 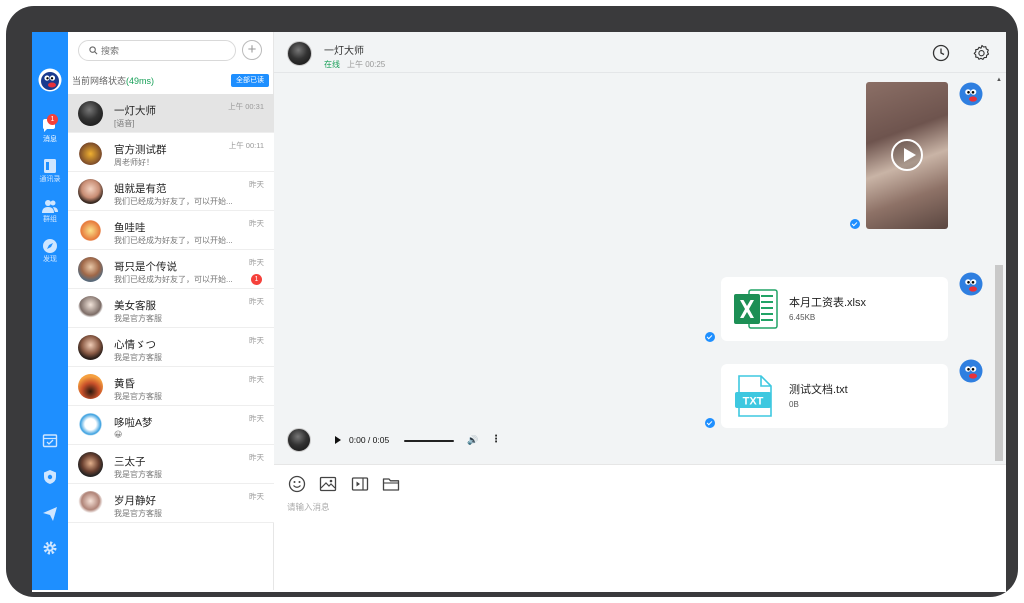 I want to click on nav-messages: 1 消息, so click(x=50, y=129).